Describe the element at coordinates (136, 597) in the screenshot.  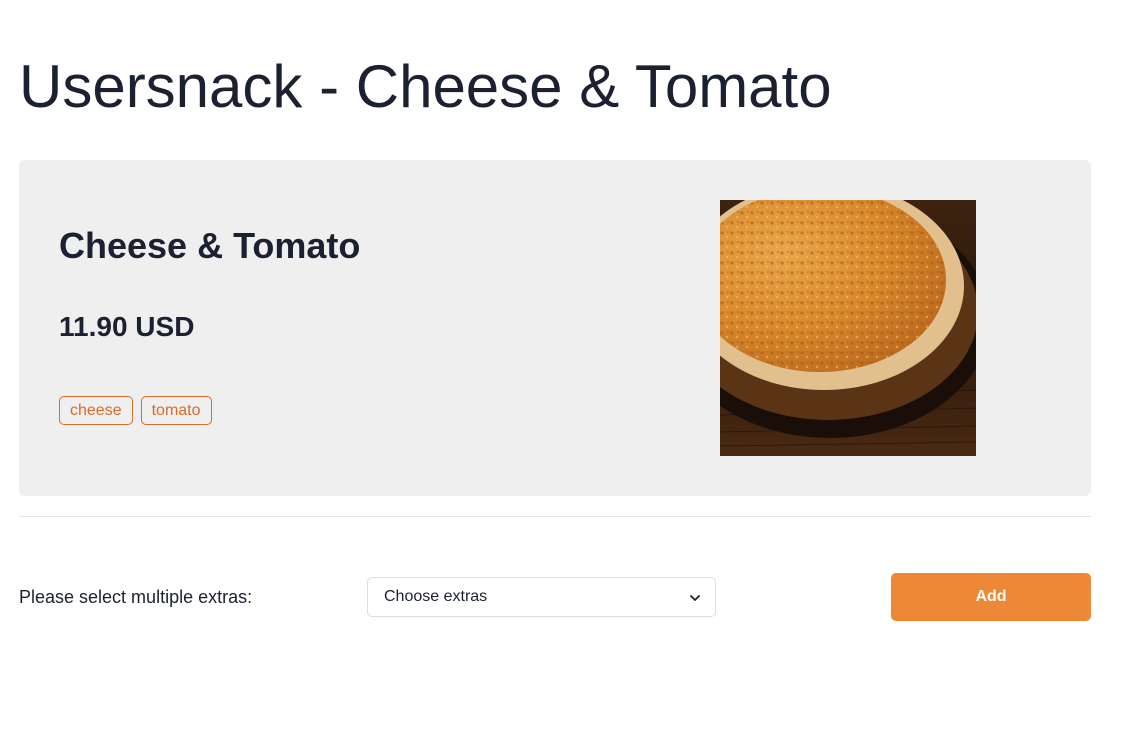
I see `extras-label: Please select multiple extras:` at that location.